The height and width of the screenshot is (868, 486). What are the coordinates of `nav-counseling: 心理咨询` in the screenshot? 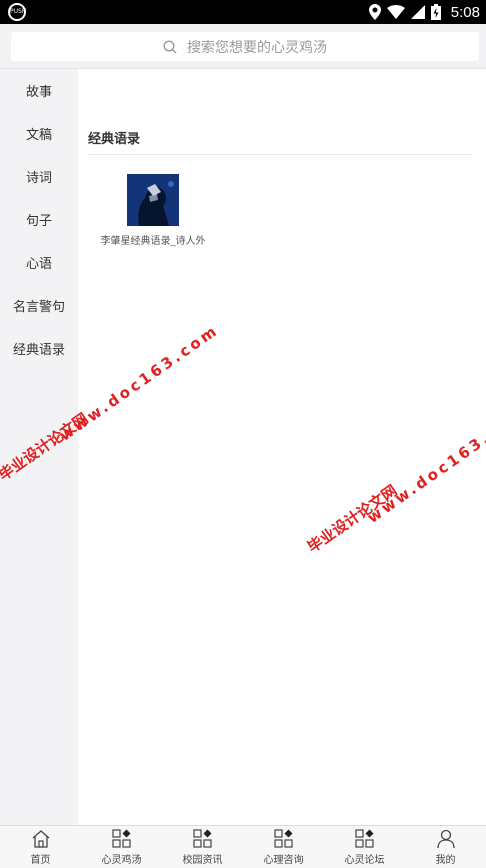 It's located at (283, 847).